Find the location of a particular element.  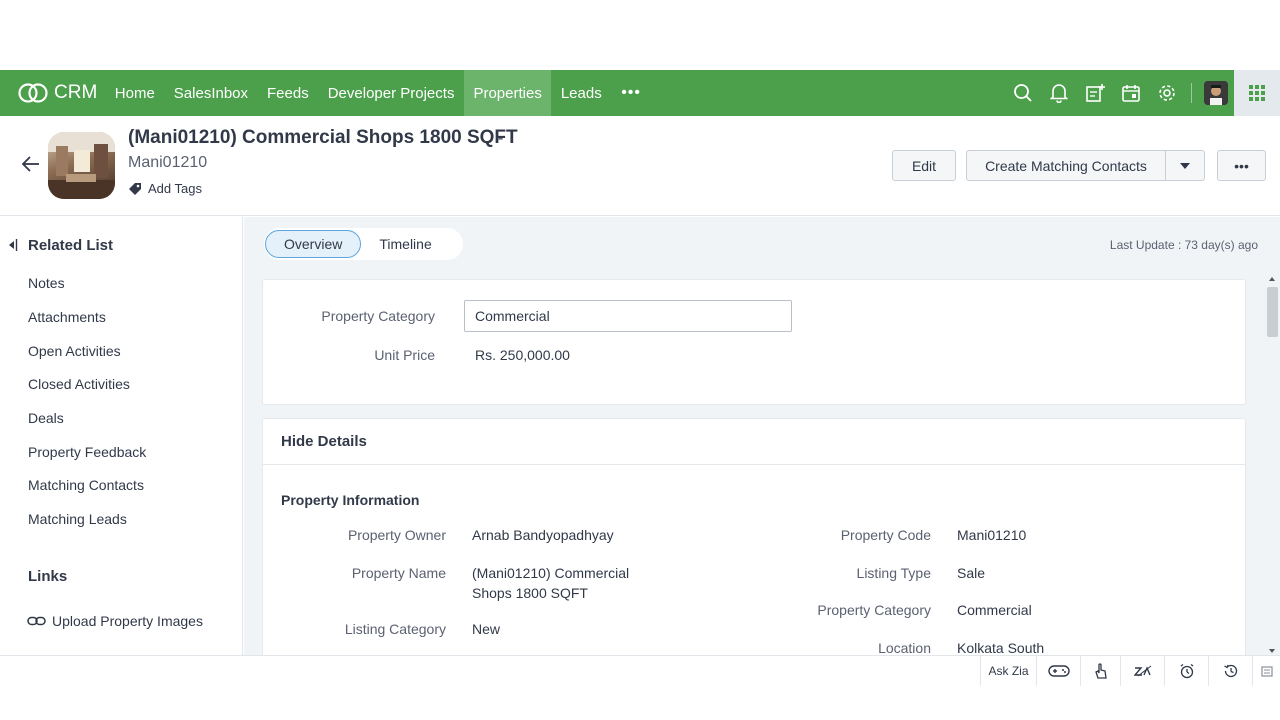

hide-details-toggle: Hide Details is located at coordinates (754, 442).